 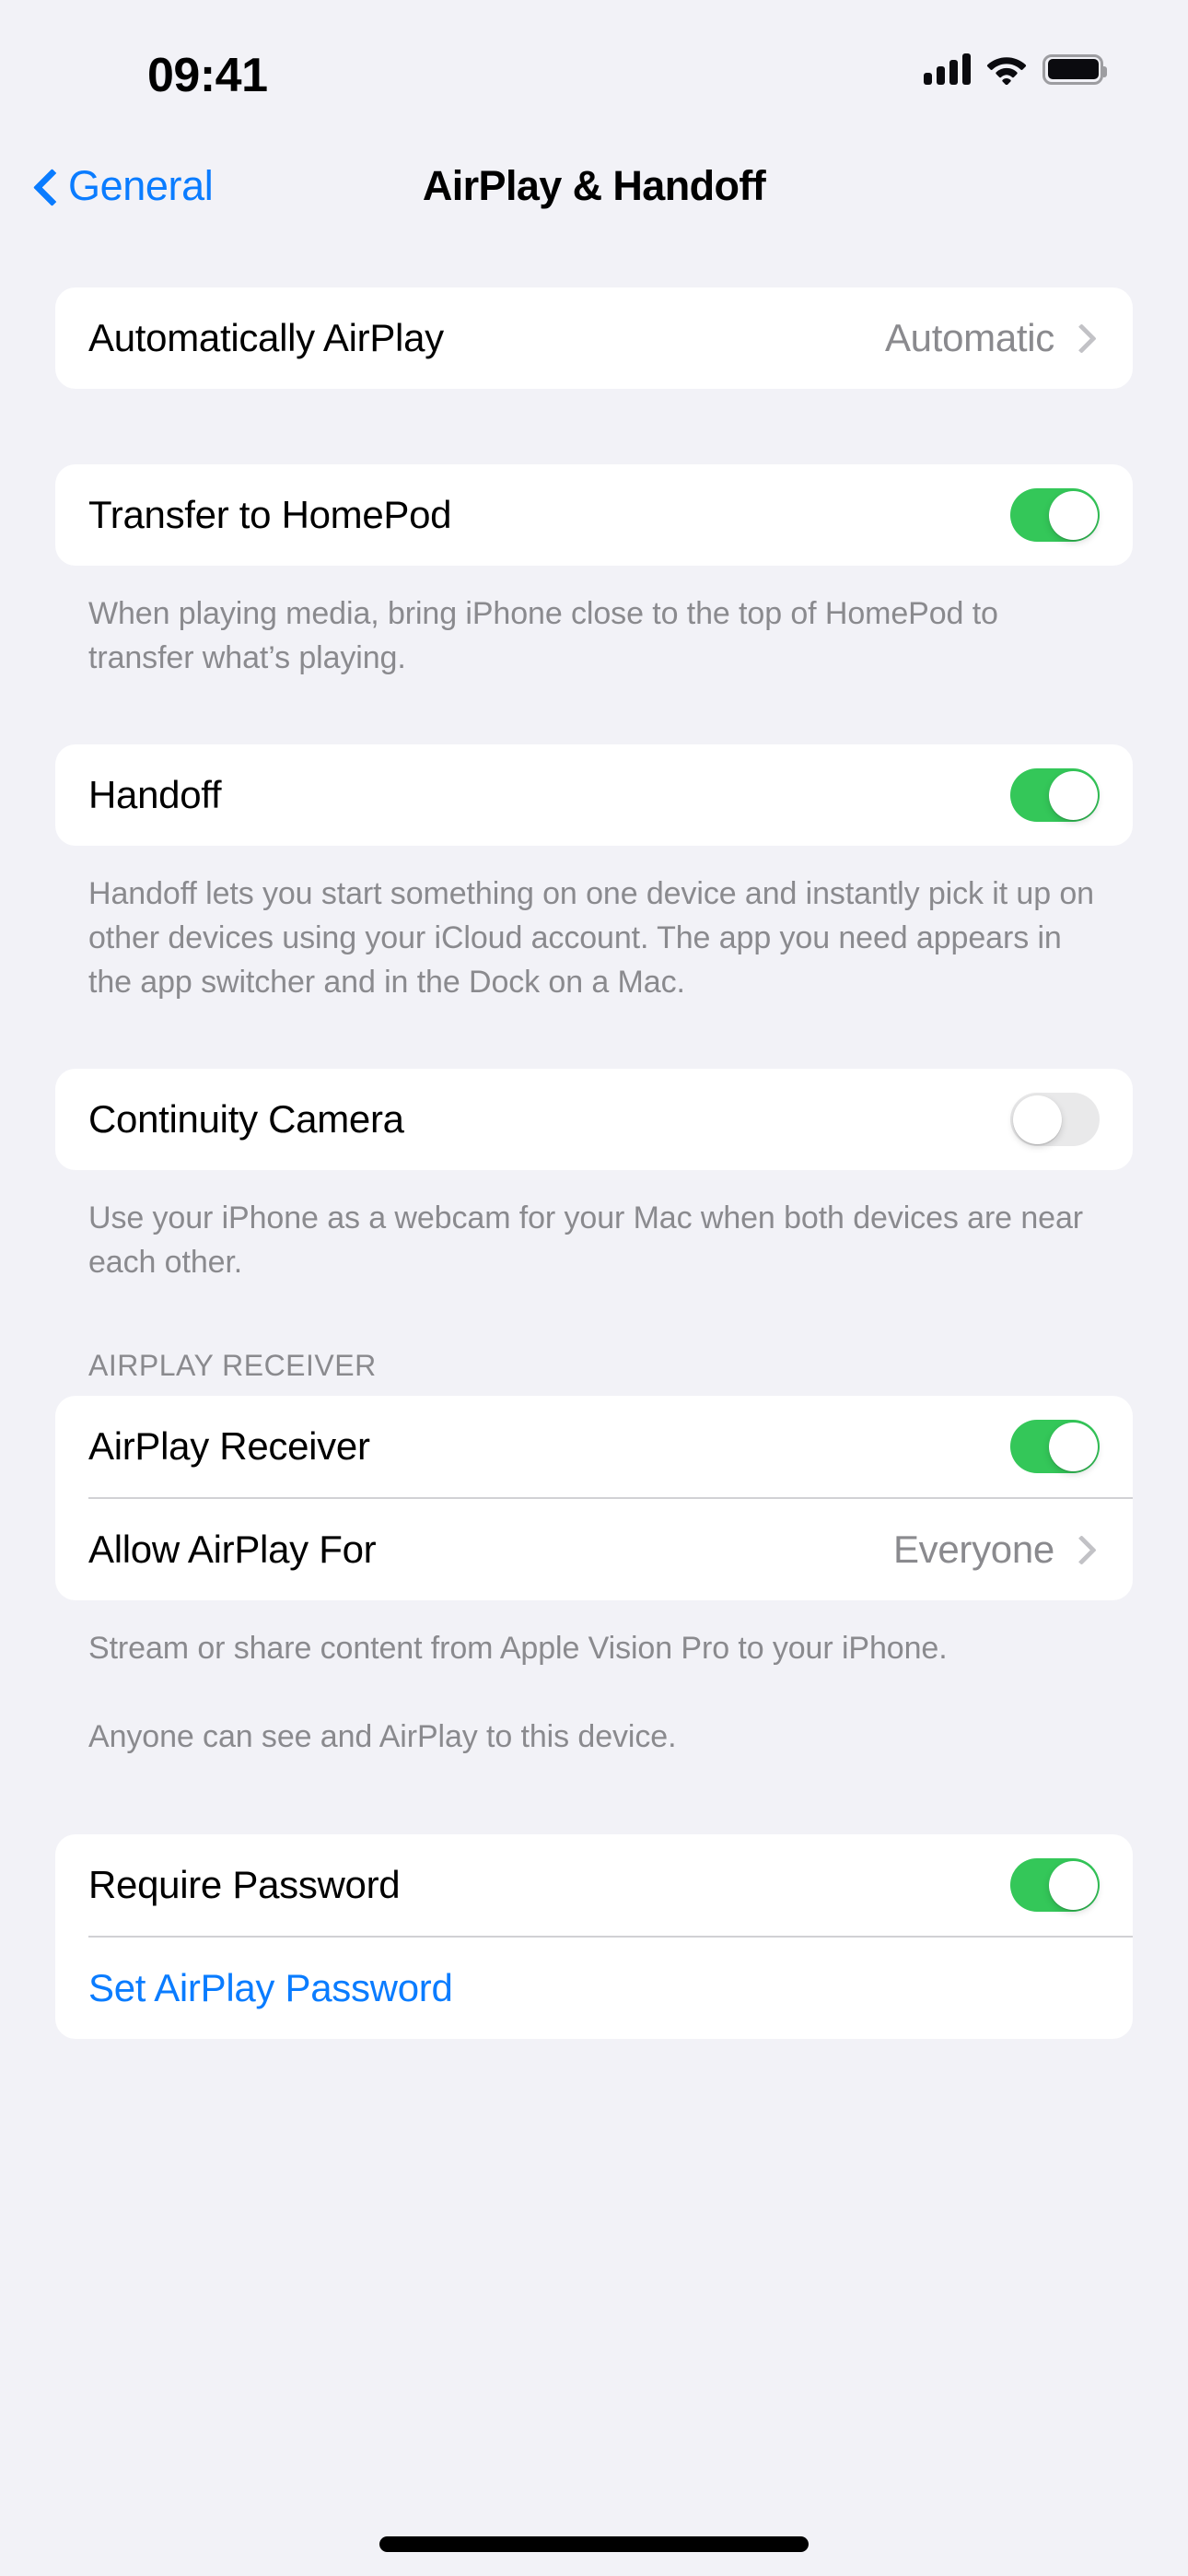 I want to click on row-label: Continuity Camera, so click(x=246, y=1119).